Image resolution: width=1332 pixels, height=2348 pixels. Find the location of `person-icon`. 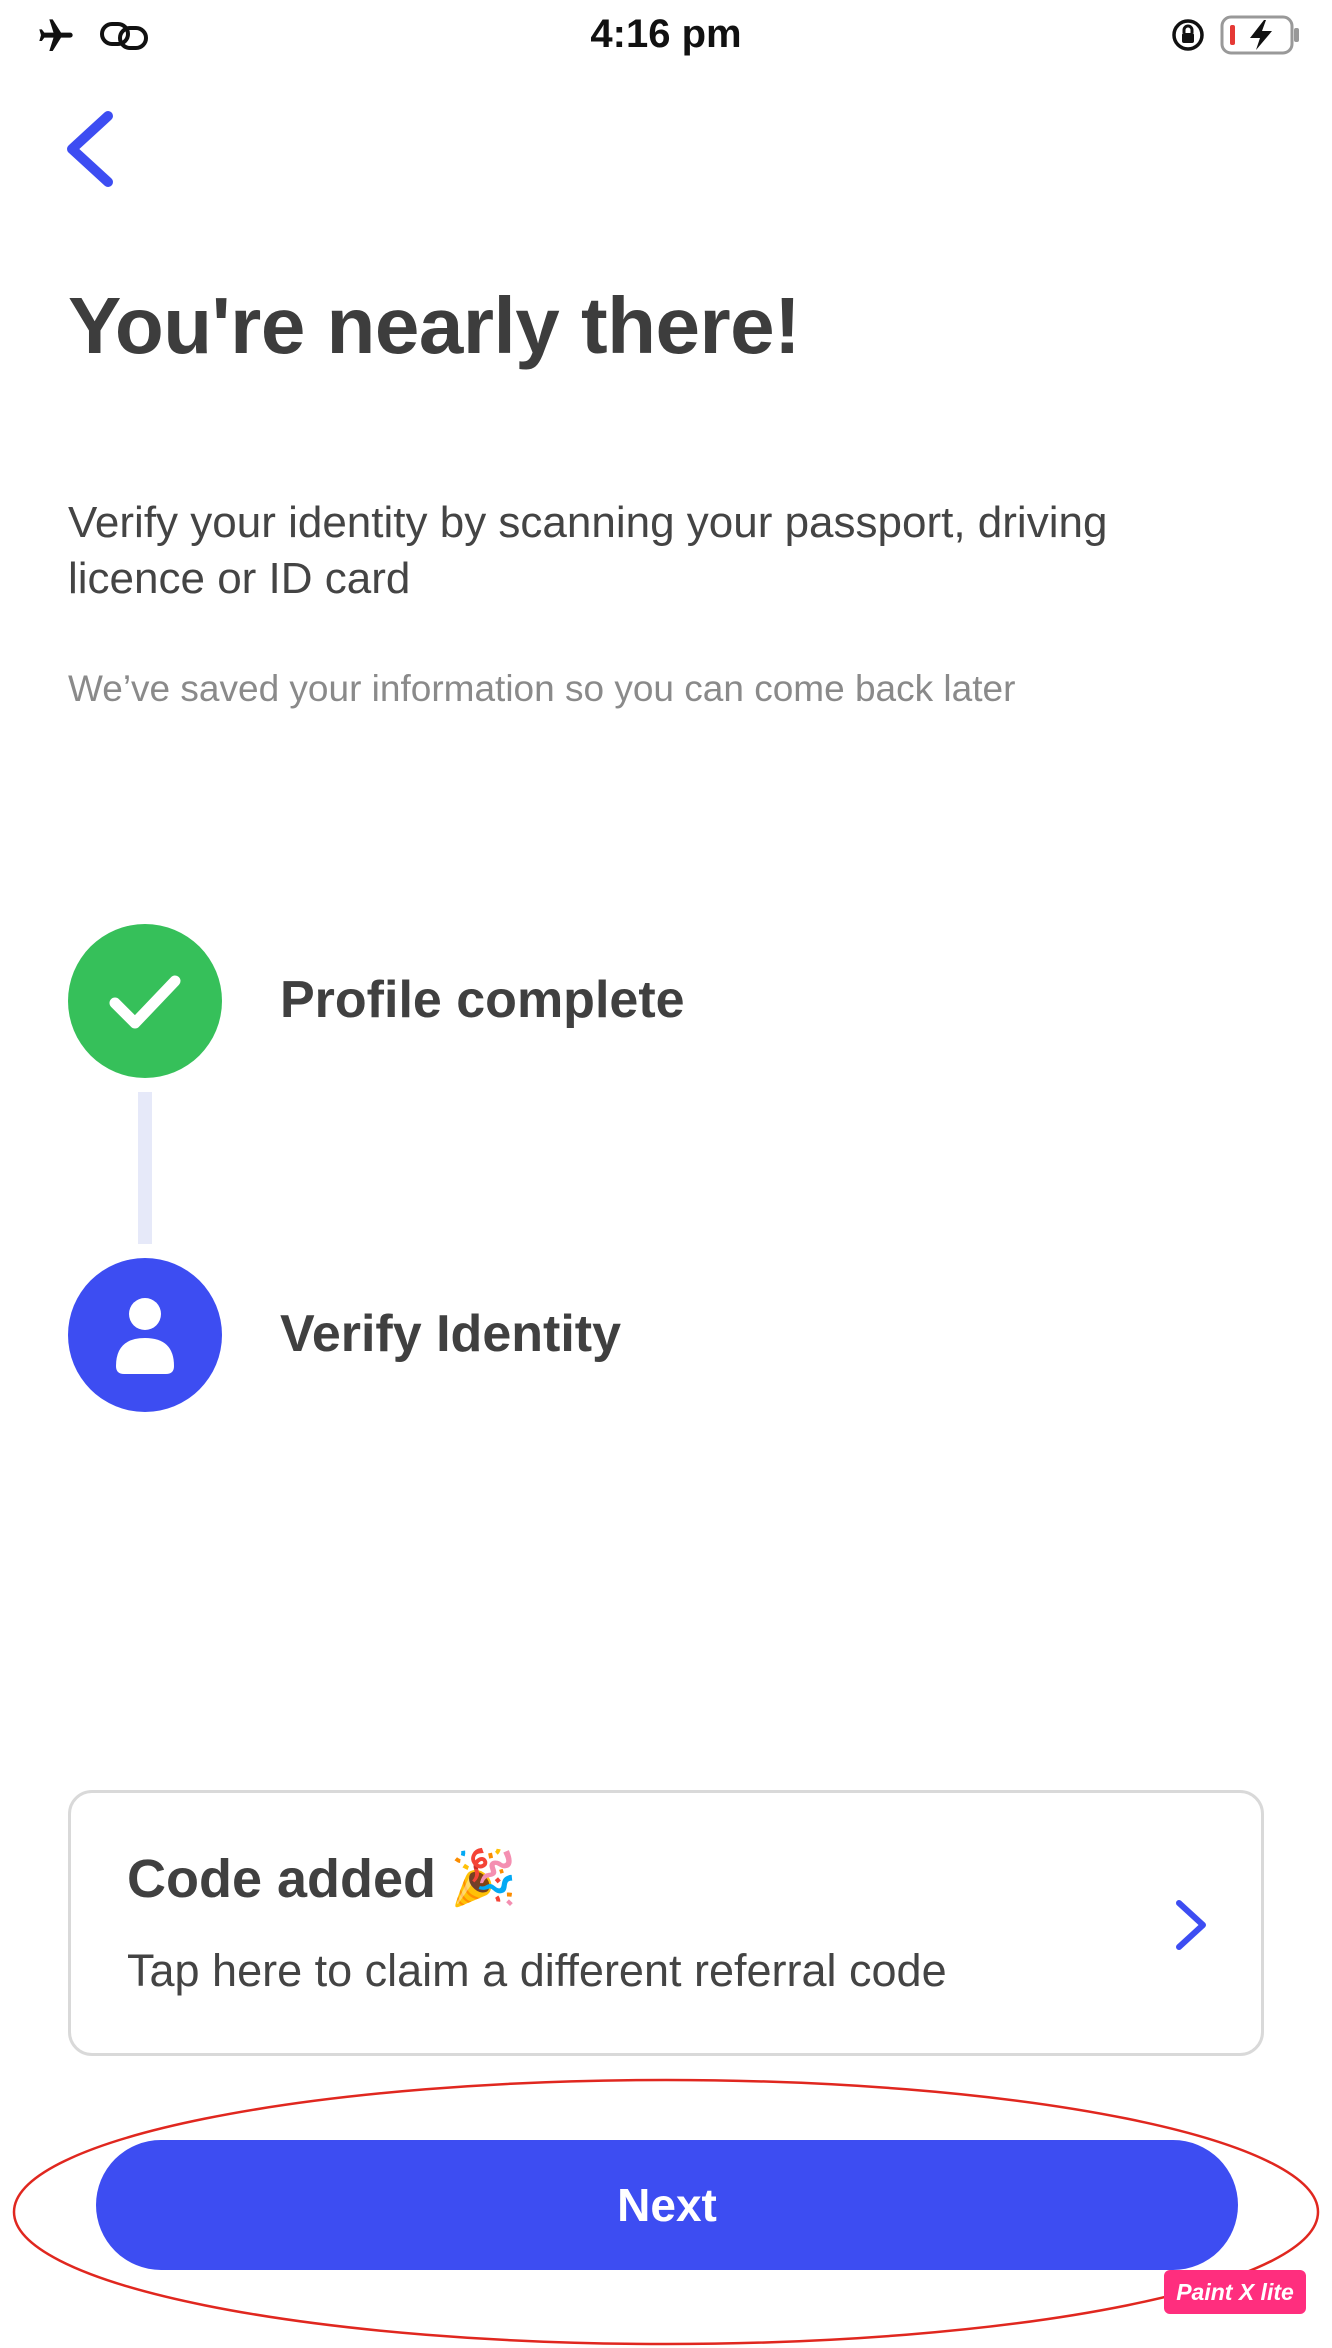

person-icon is located at coordinates (145, 1336).